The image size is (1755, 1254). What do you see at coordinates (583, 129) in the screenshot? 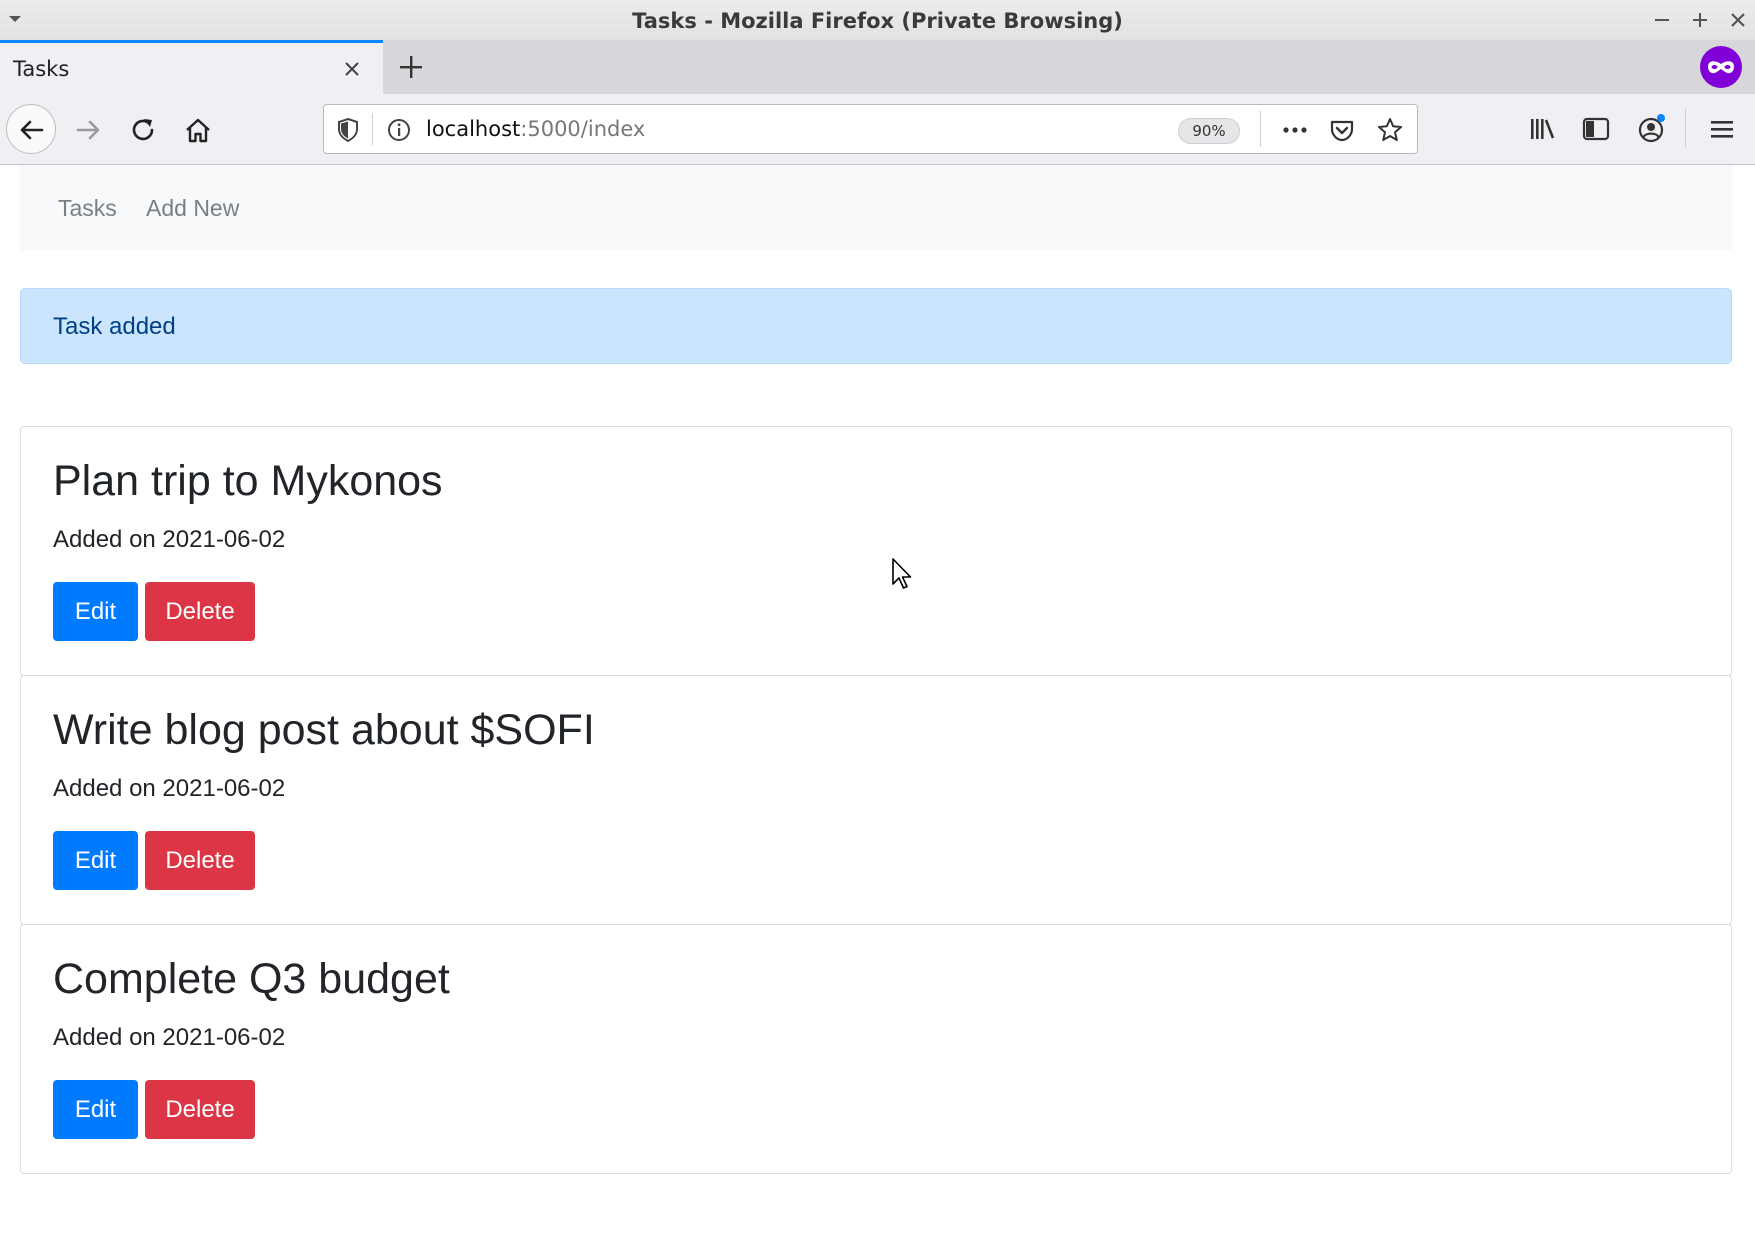
I see `url-path: :5000/index` at bounding box center [583, 129].